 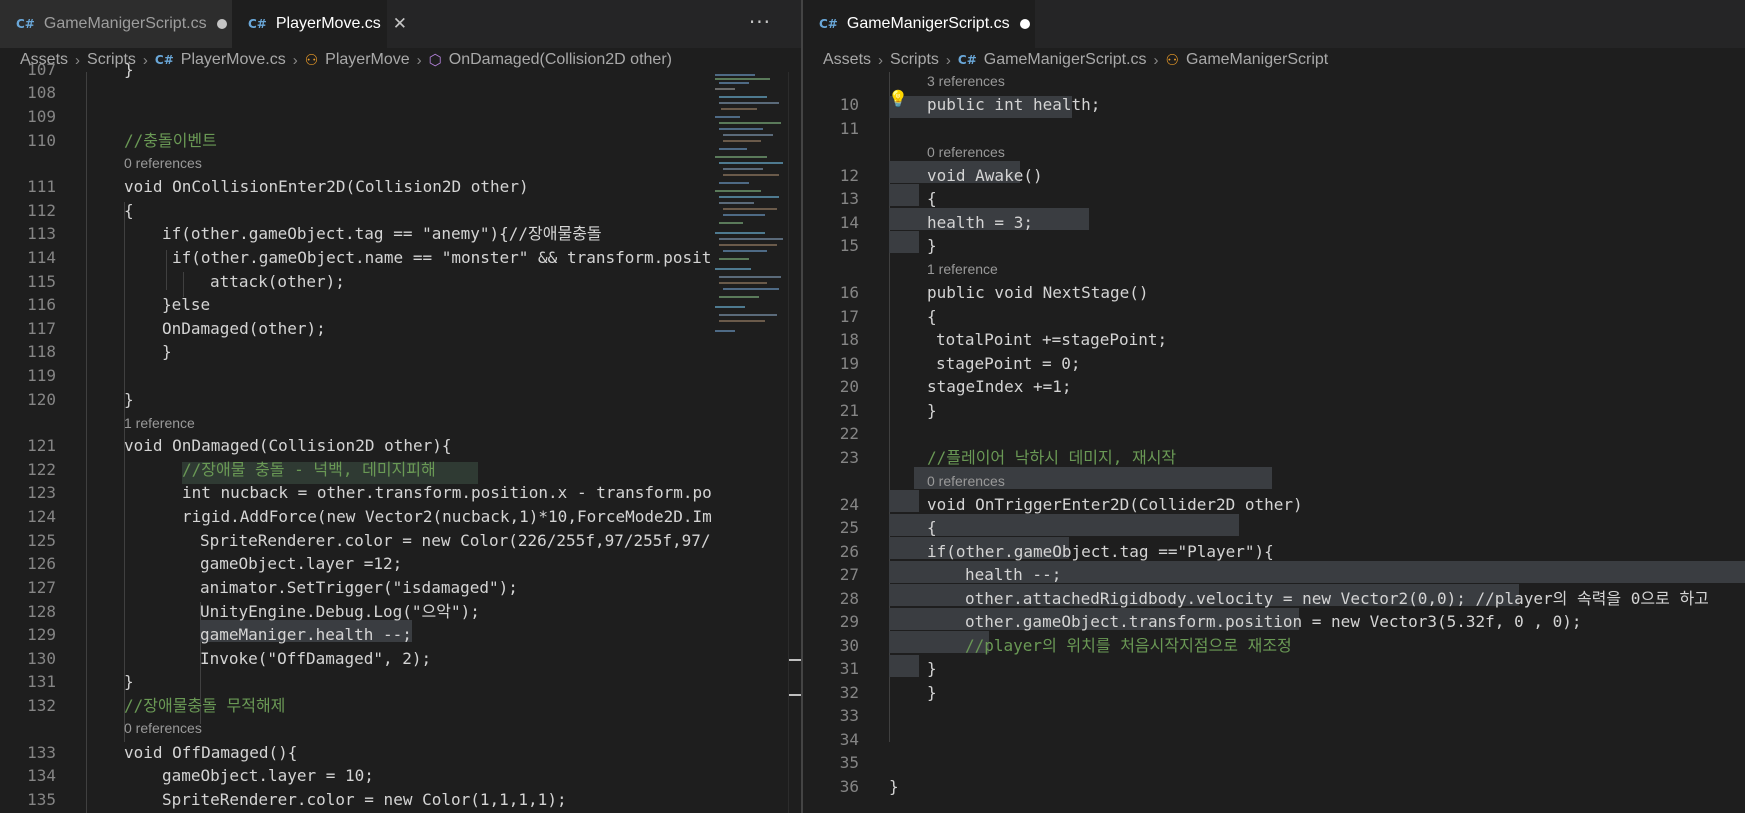 I want to click on code-line: void OffDamaged(){, so click(x=211, y=752).